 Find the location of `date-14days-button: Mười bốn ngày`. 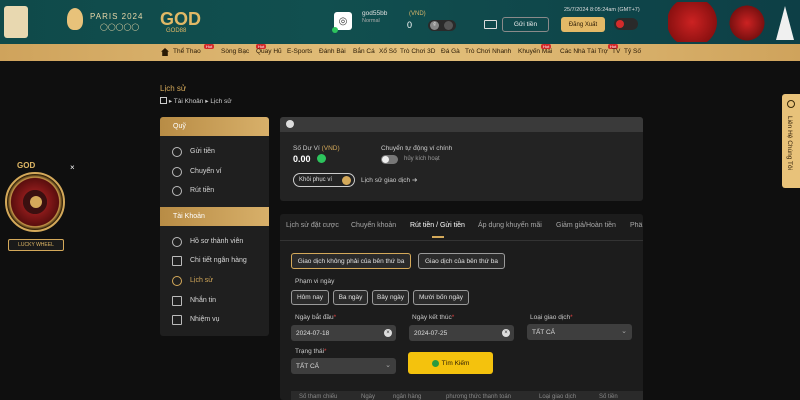

date-14days-button: Mười bốn ngày is located at coordinates (441, 297).